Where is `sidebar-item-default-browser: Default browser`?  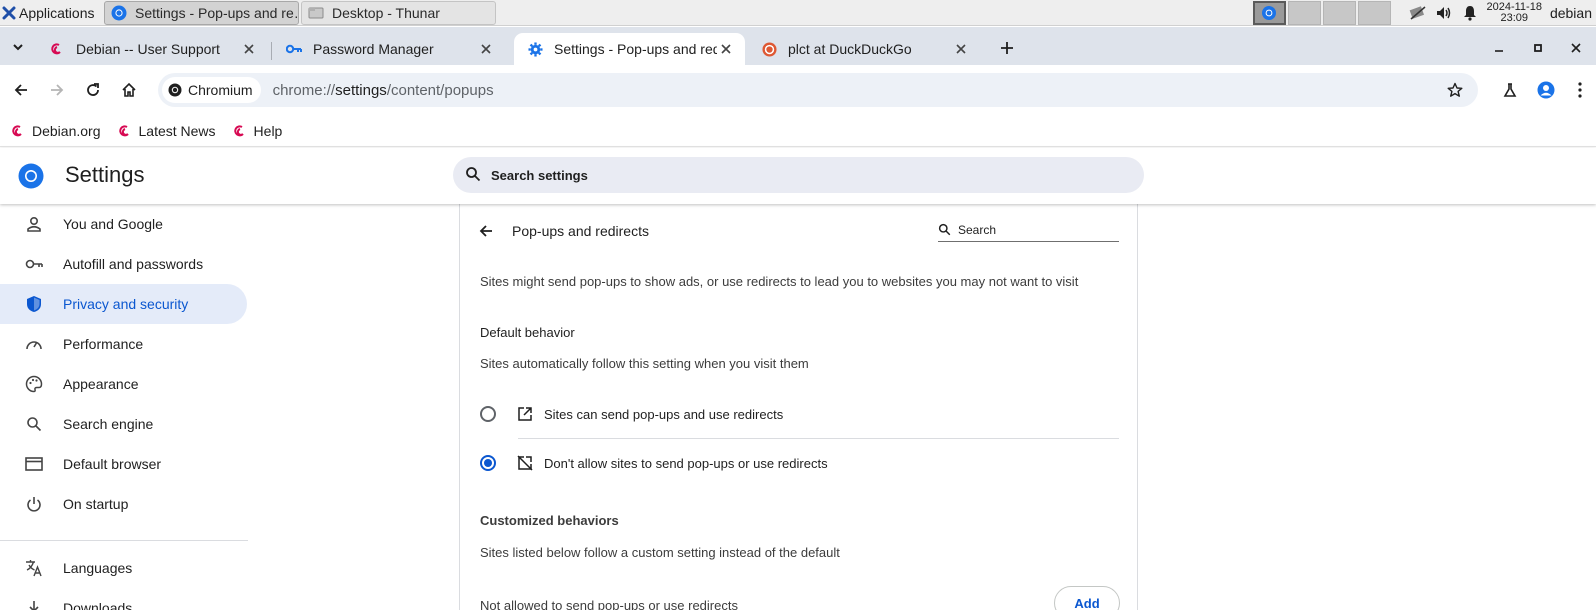
sidebar-item-default-browser: Default browser is located at coordinates (123, 464).